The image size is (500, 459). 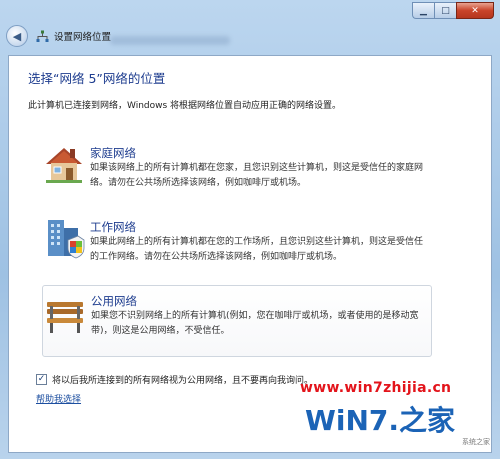 What do you see at coordinates (113, 227) in the screenshot?
I see `option-work-title: 工作网络` at bounding box center [113, 227].